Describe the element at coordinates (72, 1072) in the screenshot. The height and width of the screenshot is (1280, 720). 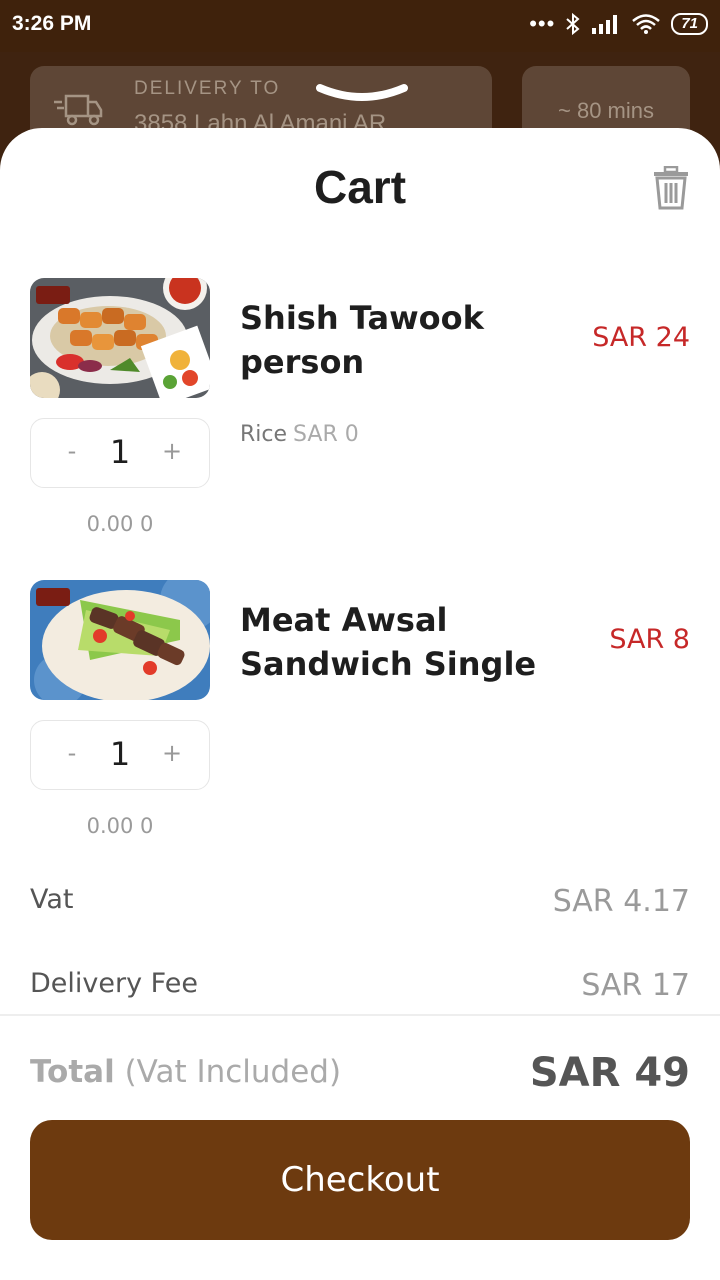
I see `total-label-text: Total` at that location.